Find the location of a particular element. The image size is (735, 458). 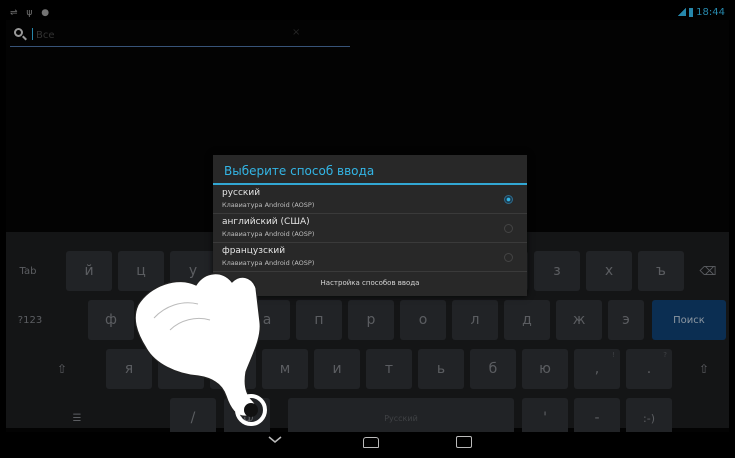

option-name: русский is located at coordinates (241, 193).